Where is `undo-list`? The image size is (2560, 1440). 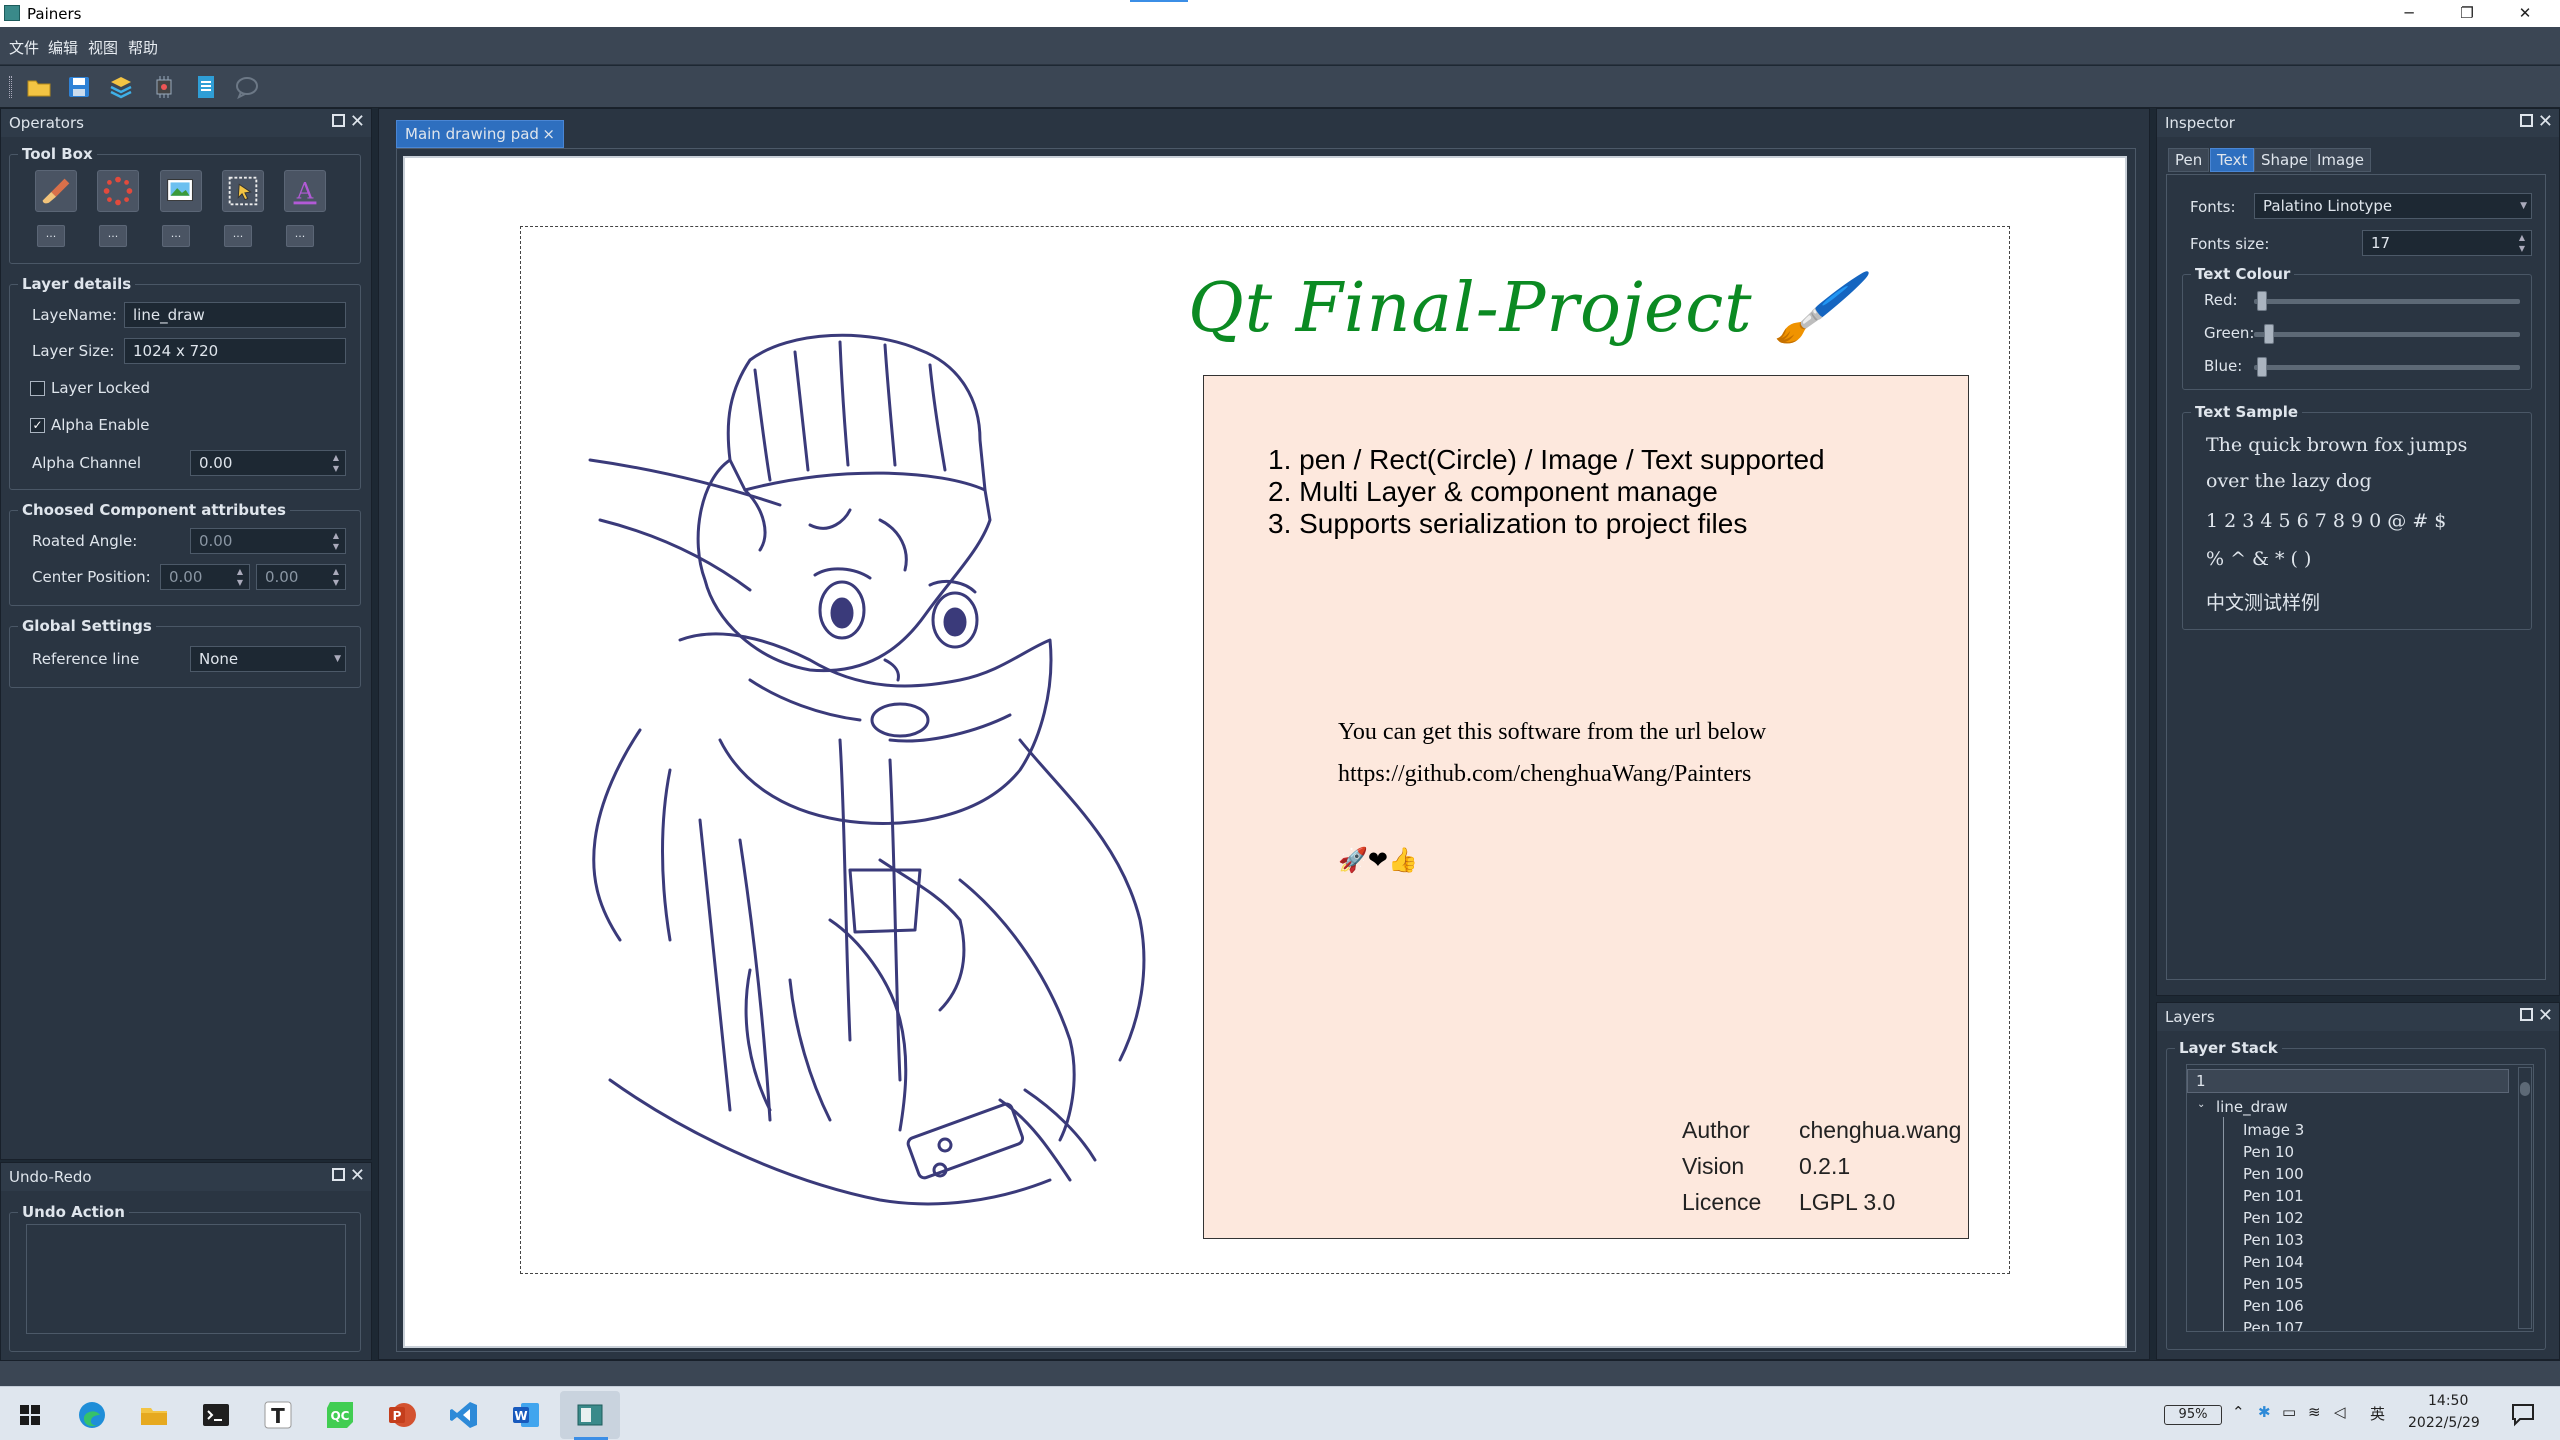
undo-list is located at coordinates (186, 1279).